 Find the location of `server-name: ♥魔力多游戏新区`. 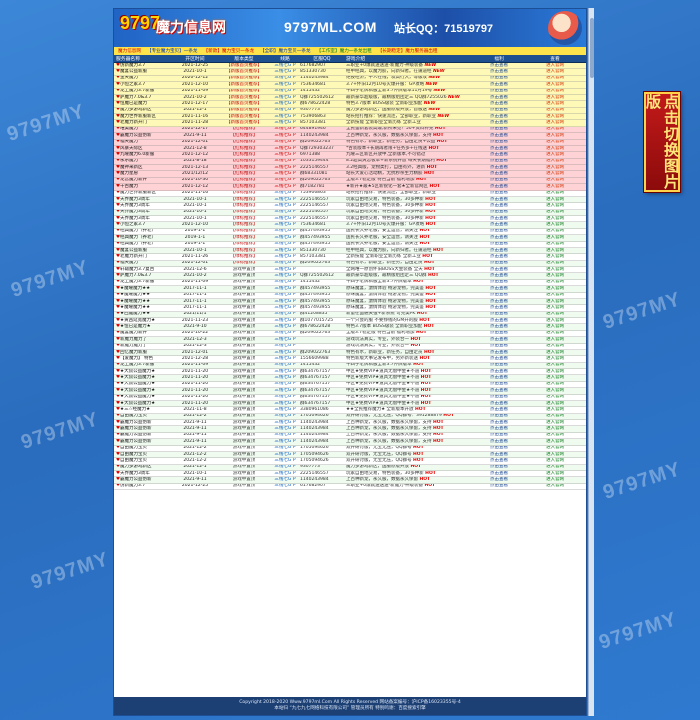

server-name: ♥魔力多游戏新区 is located at coordinates (143, 110).